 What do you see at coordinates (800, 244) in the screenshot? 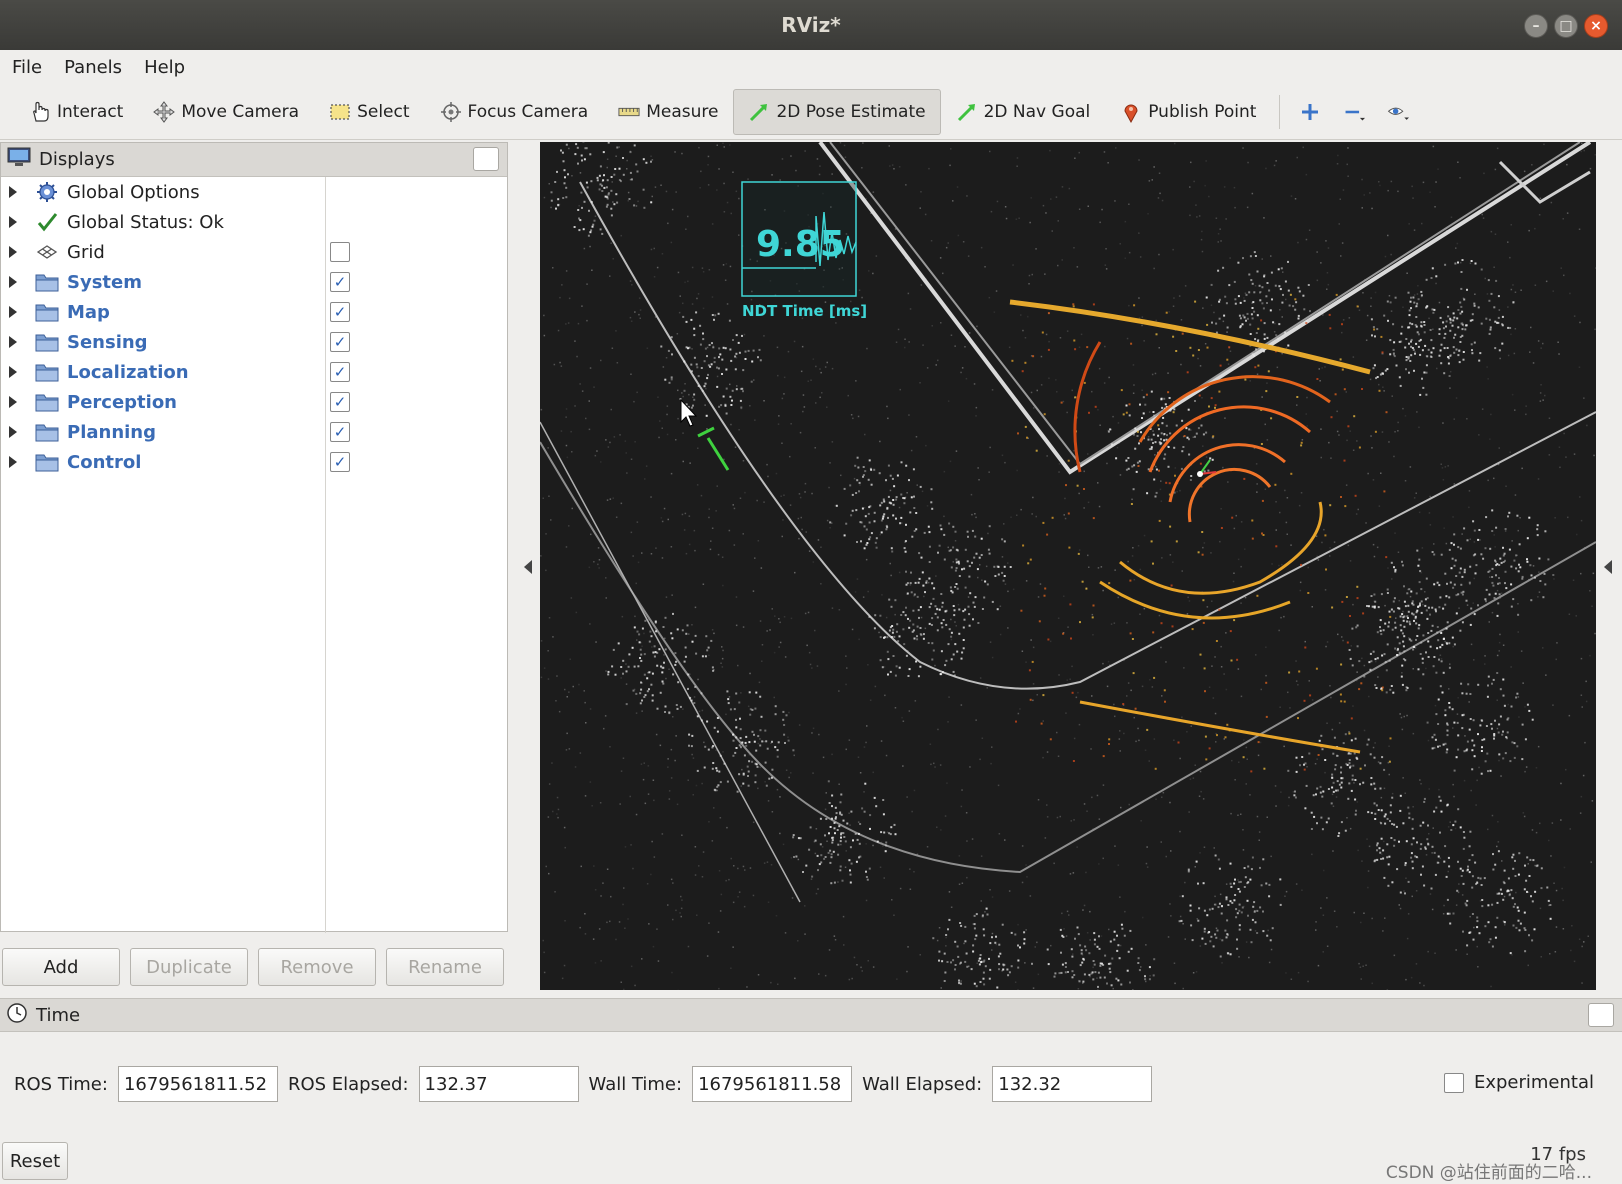
I see `ndt-value: 9.85` at bounding box center [800, 244].